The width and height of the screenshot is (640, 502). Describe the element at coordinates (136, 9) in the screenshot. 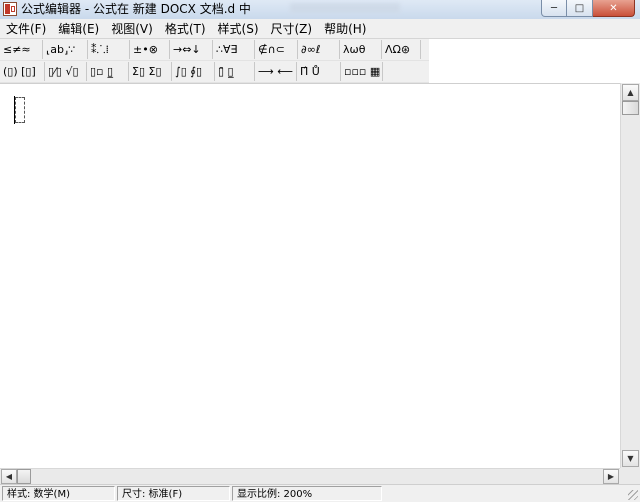

I see `window-title: 公式编辑器 - 公式在 新建 DOCX 文档.d 中` at that location.